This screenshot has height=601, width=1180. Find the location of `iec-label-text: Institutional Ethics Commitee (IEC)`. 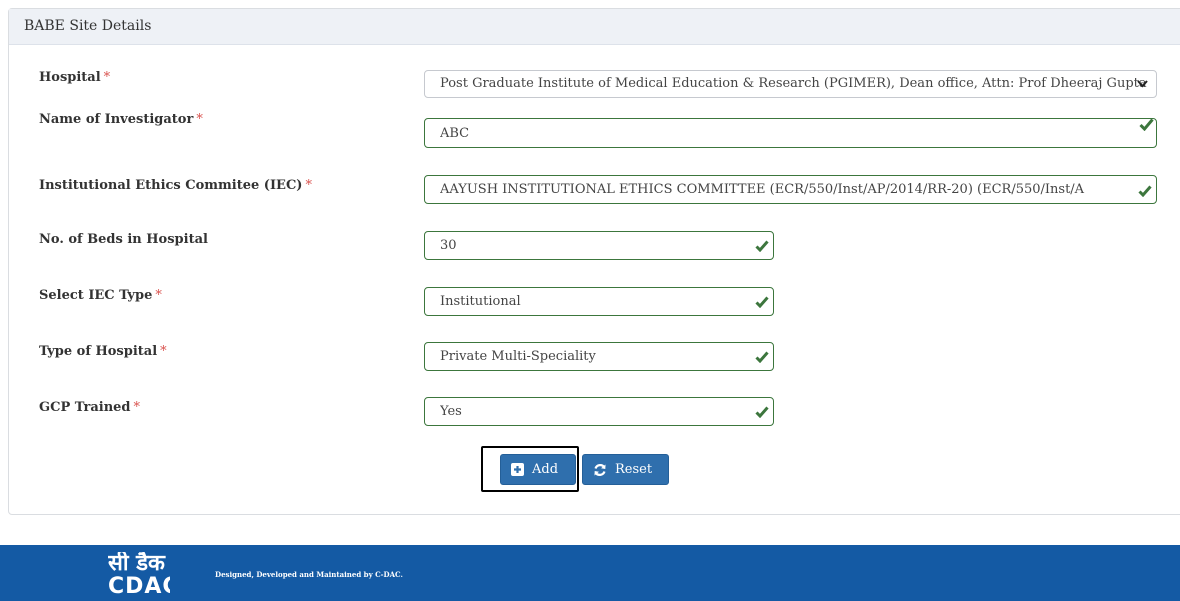

iec-label-text: Institutional Ethics Commitee (IEC) is located at coordinates (171, 185).